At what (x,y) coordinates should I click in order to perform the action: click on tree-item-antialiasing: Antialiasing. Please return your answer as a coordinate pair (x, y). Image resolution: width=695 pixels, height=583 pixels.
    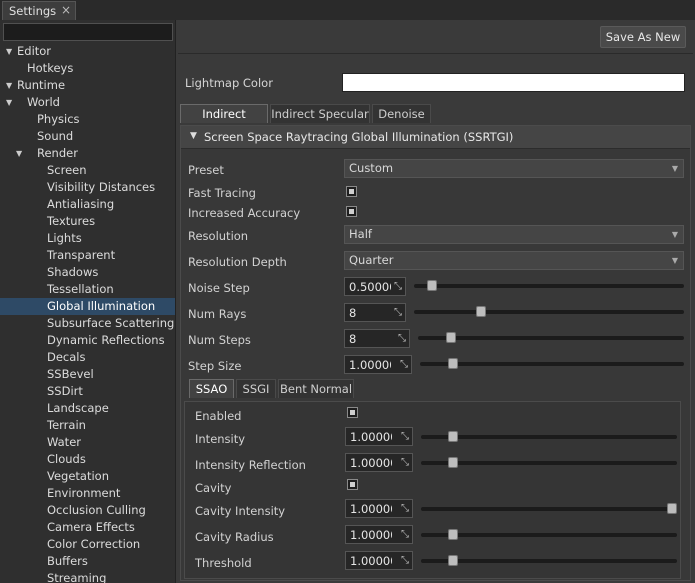
    Looking at the image, I should click on (87, 204).